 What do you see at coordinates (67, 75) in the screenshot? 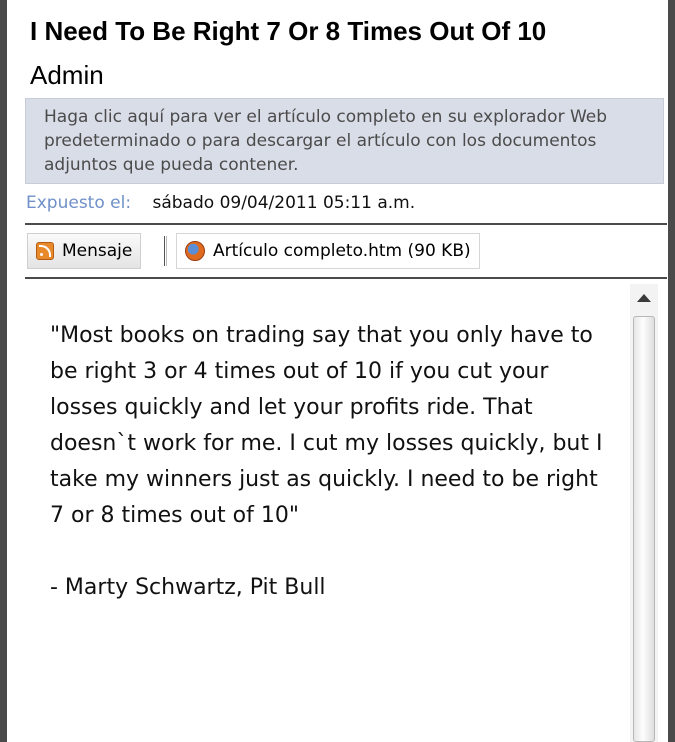
I see `article-author: Admin` at bounding box center [67, 75].